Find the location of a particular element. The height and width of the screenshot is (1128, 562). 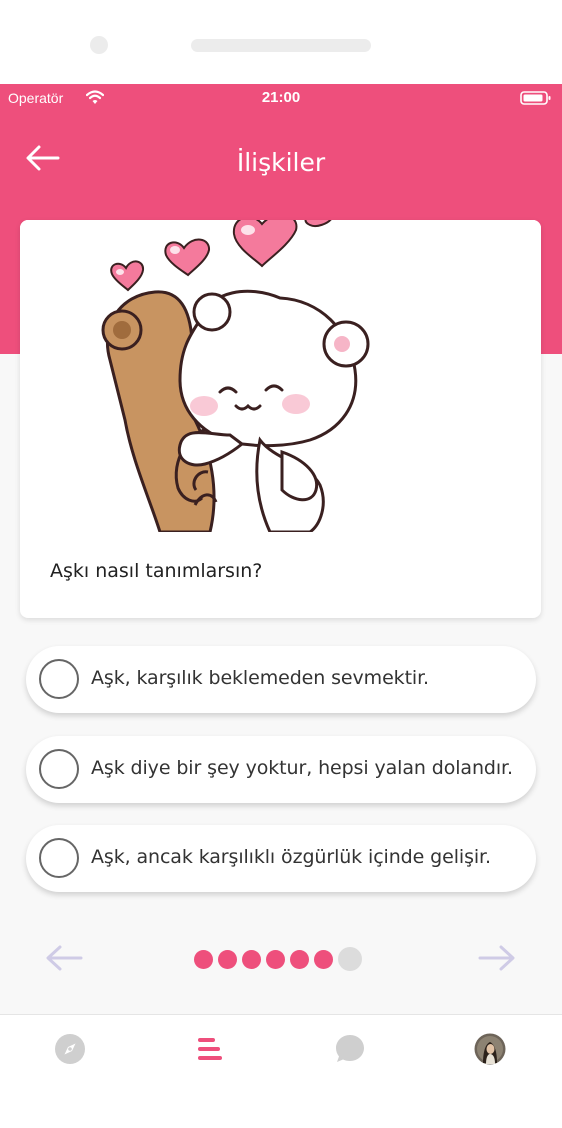

chat-bubble-icon is located at coordinates (350, 1049).